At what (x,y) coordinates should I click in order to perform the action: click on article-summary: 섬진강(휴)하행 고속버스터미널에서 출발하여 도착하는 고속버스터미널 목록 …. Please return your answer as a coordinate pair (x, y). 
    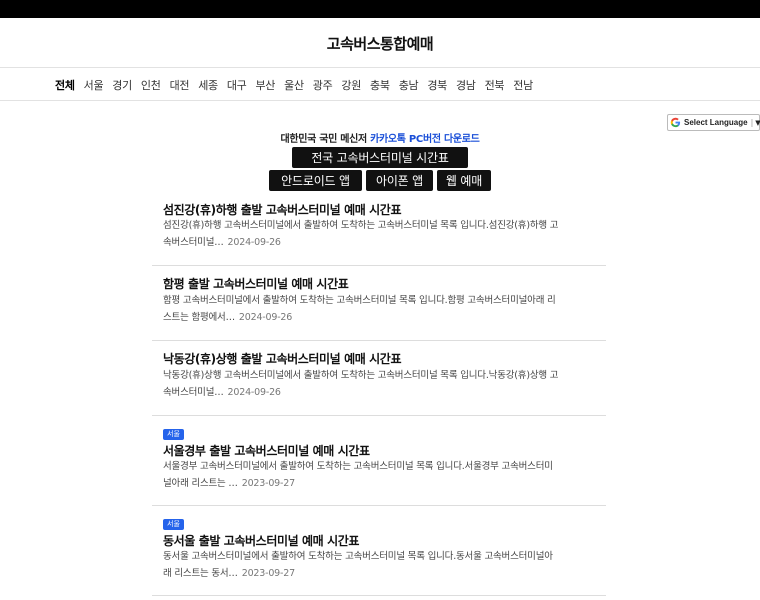
    Looking at the image, I should click on (383, 234).